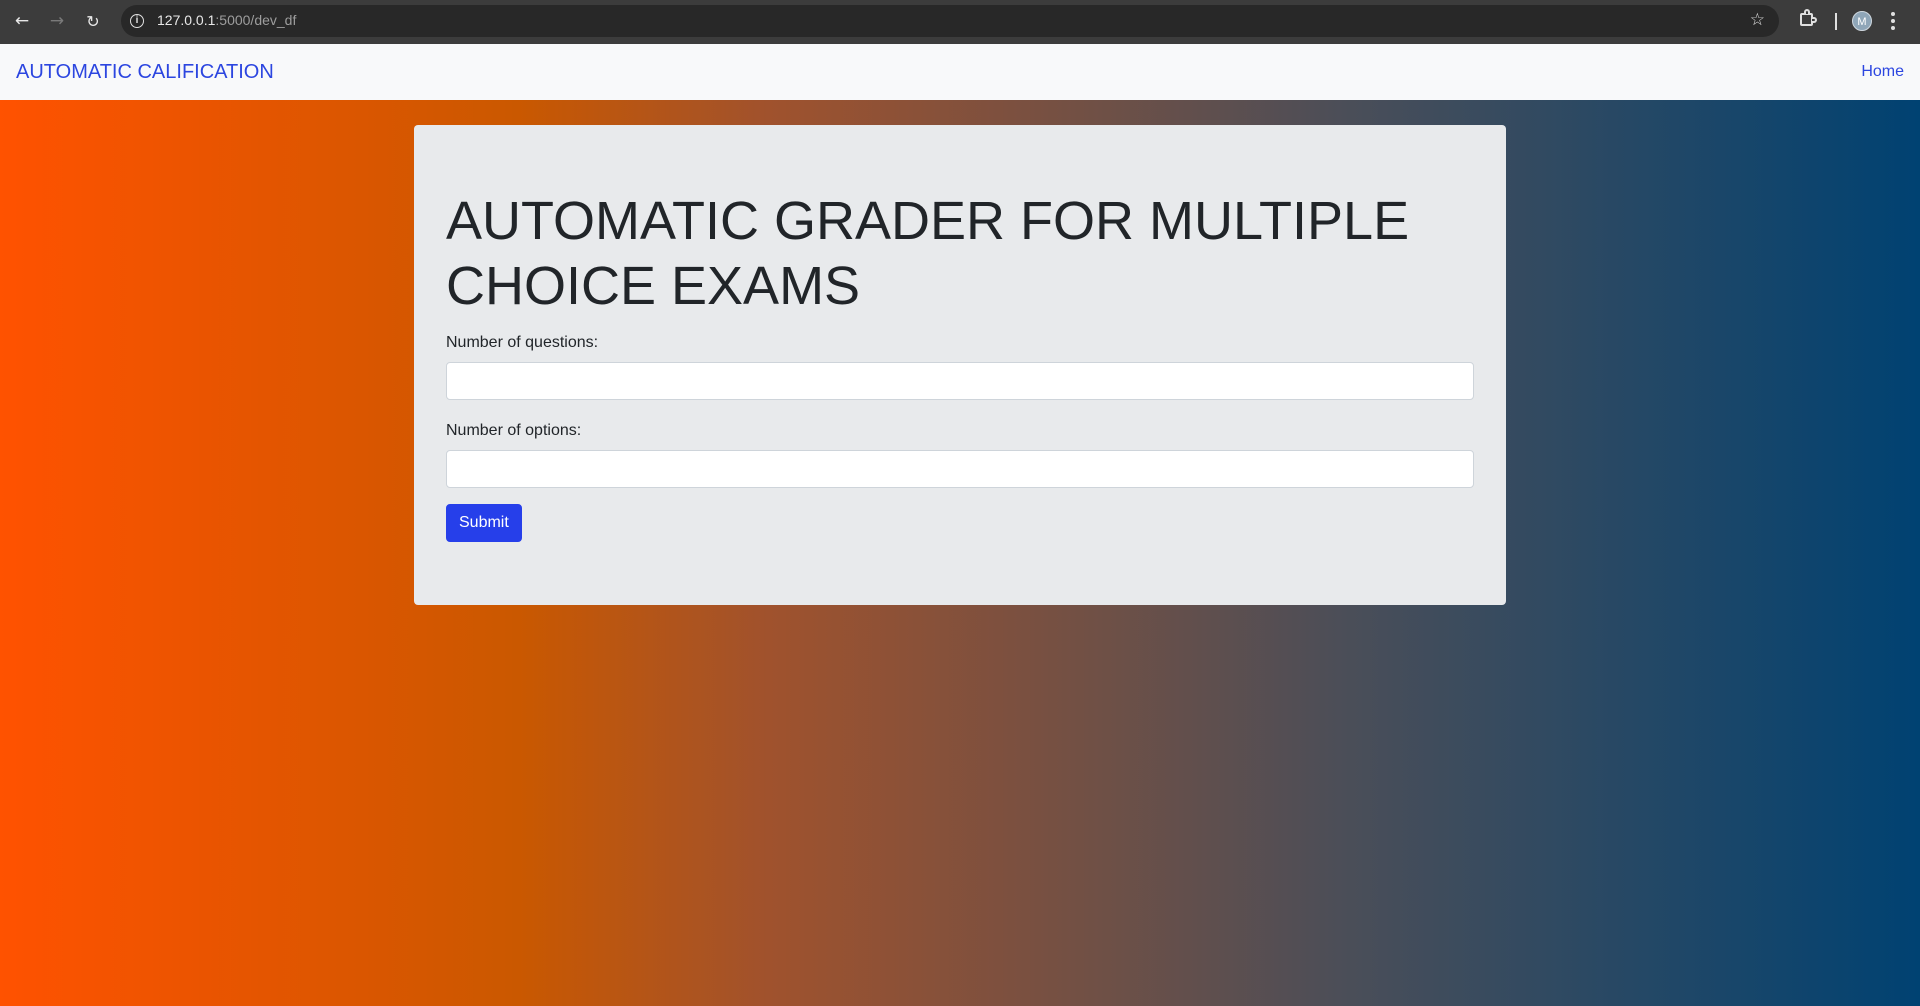 The width and height of the screenshot is (1920, 1006). I want to click on questions-label: Number of questions:, so click(522, 342).